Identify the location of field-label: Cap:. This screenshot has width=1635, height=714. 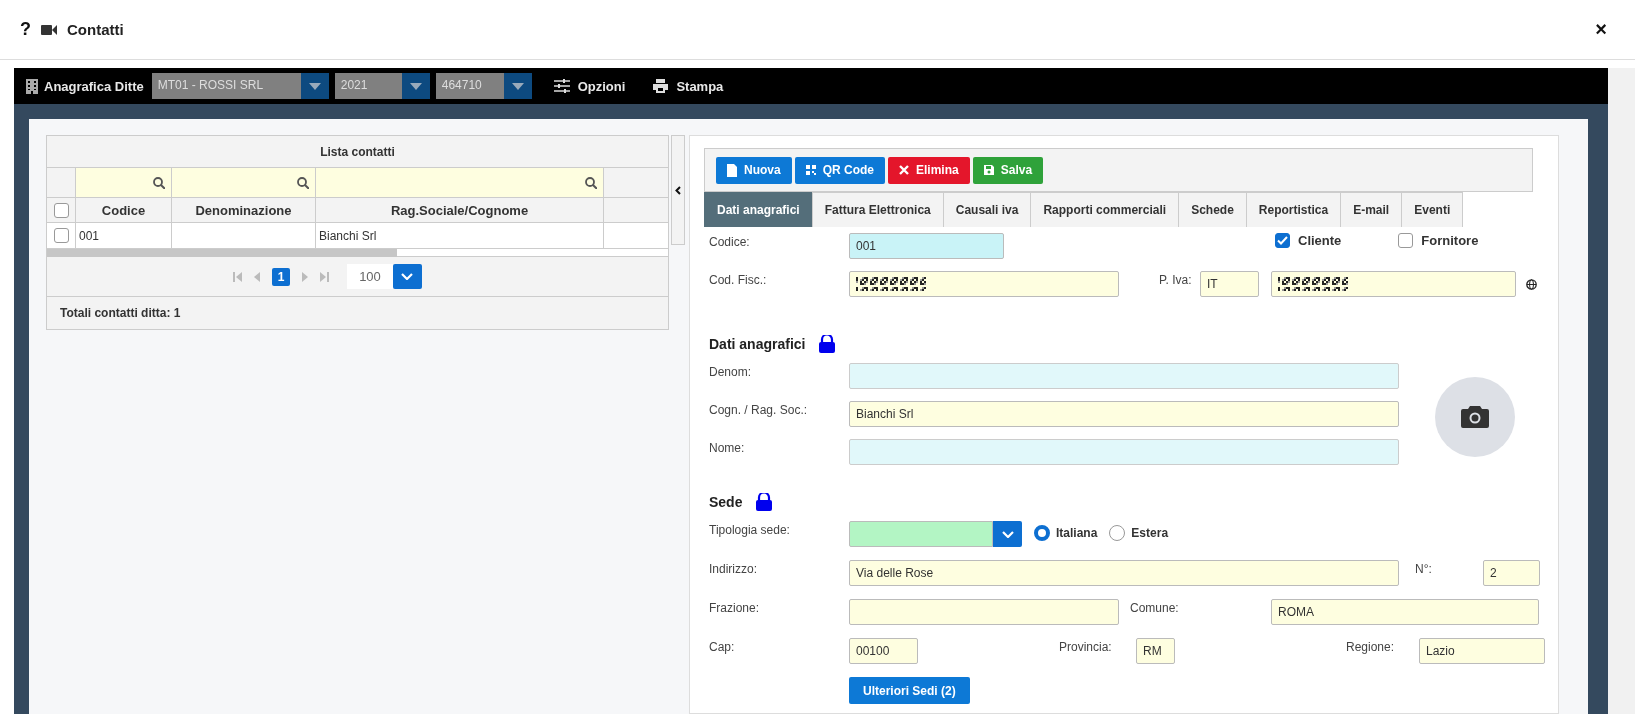
(722, 646).